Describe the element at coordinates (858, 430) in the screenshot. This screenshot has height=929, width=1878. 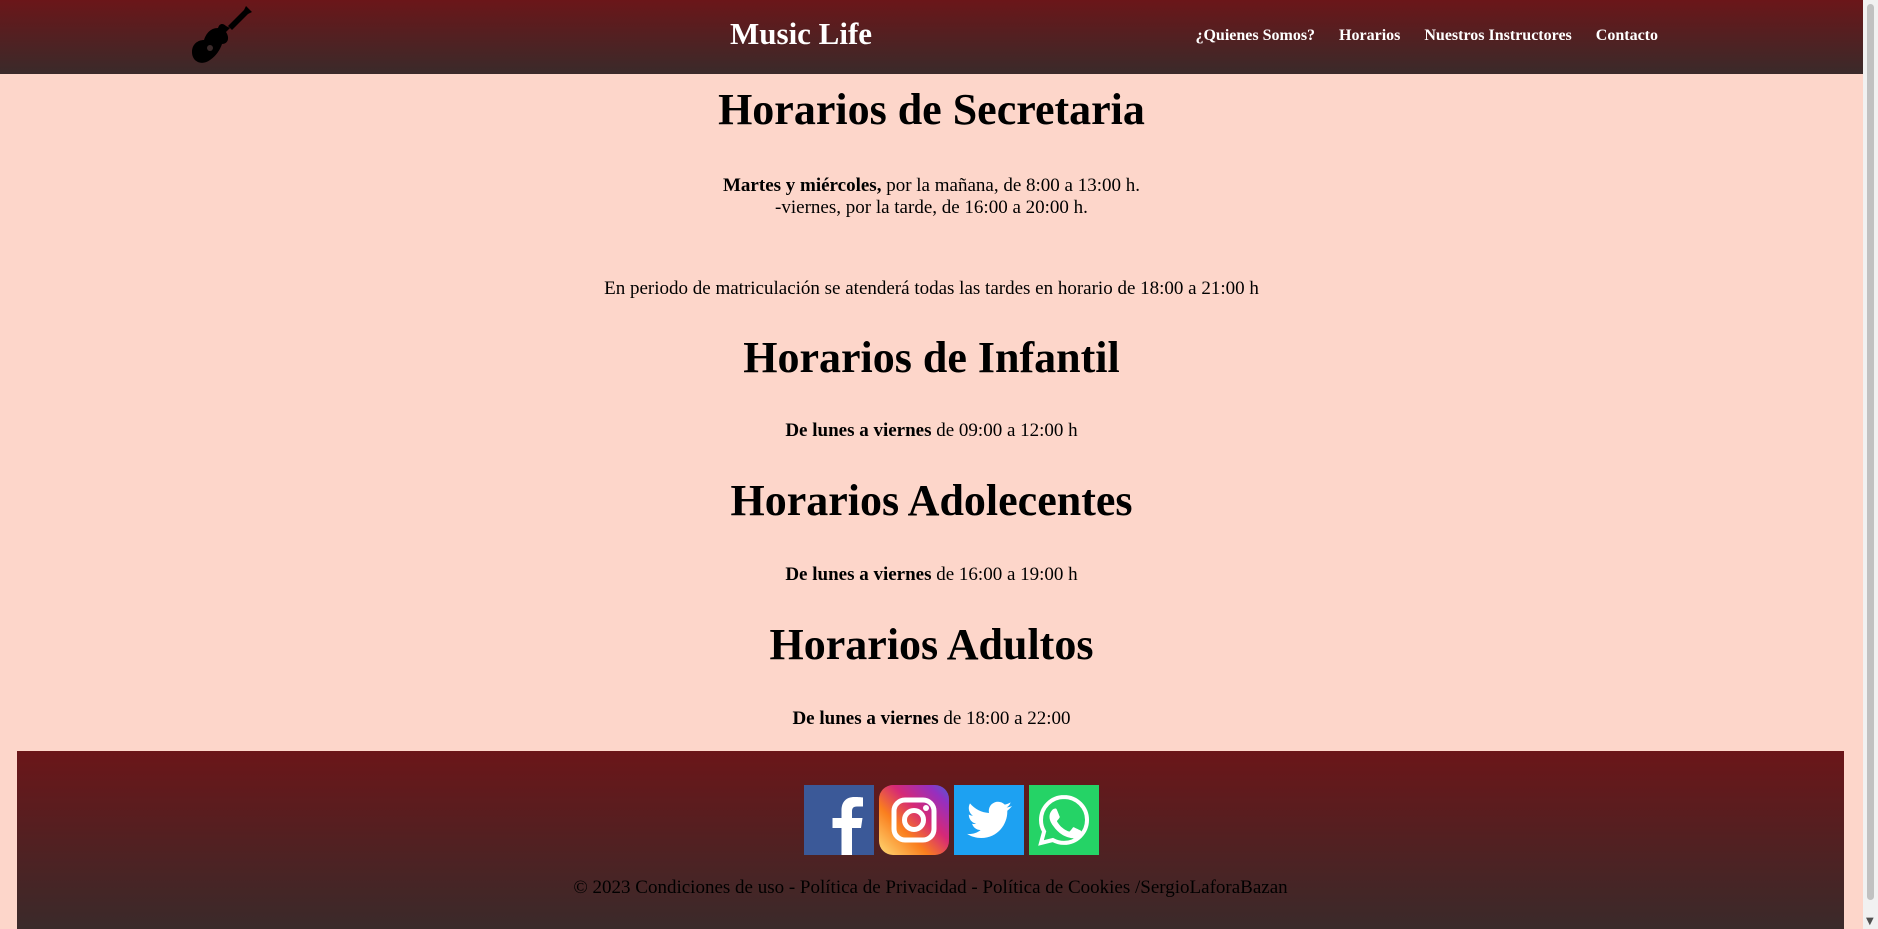
I see `infantil-days: De lunes a viernes` at that location.